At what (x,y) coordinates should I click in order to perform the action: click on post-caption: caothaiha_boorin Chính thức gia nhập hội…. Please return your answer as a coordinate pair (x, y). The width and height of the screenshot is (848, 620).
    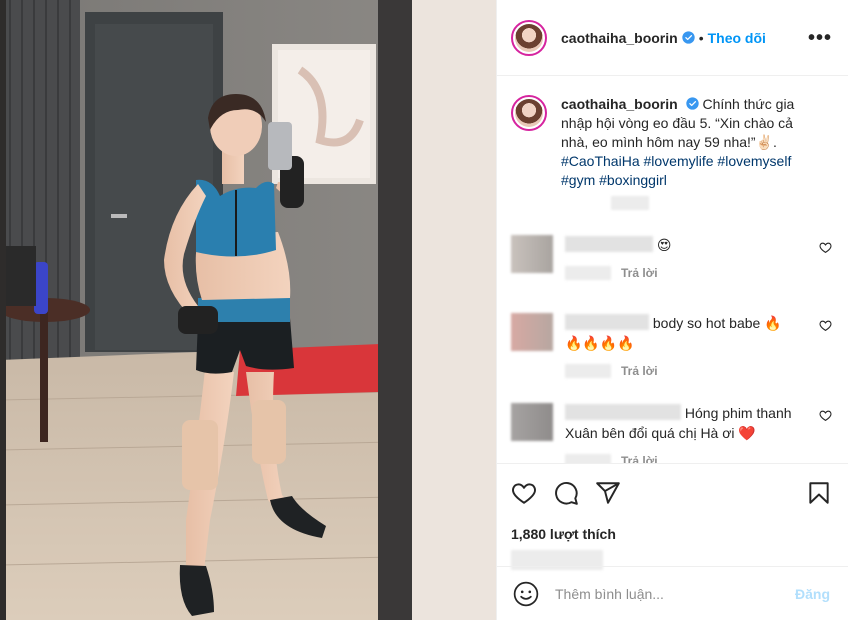
    Looking at the image, I should click on (671, 152).